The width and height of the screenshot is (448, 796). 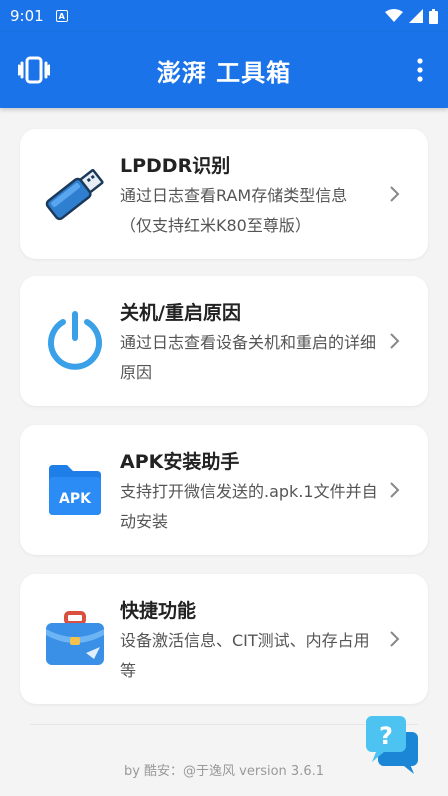 What do you see at coordinates (75, 639) in the screenshot?
I see `briefcase-icon` at bounding box center [75, 639].